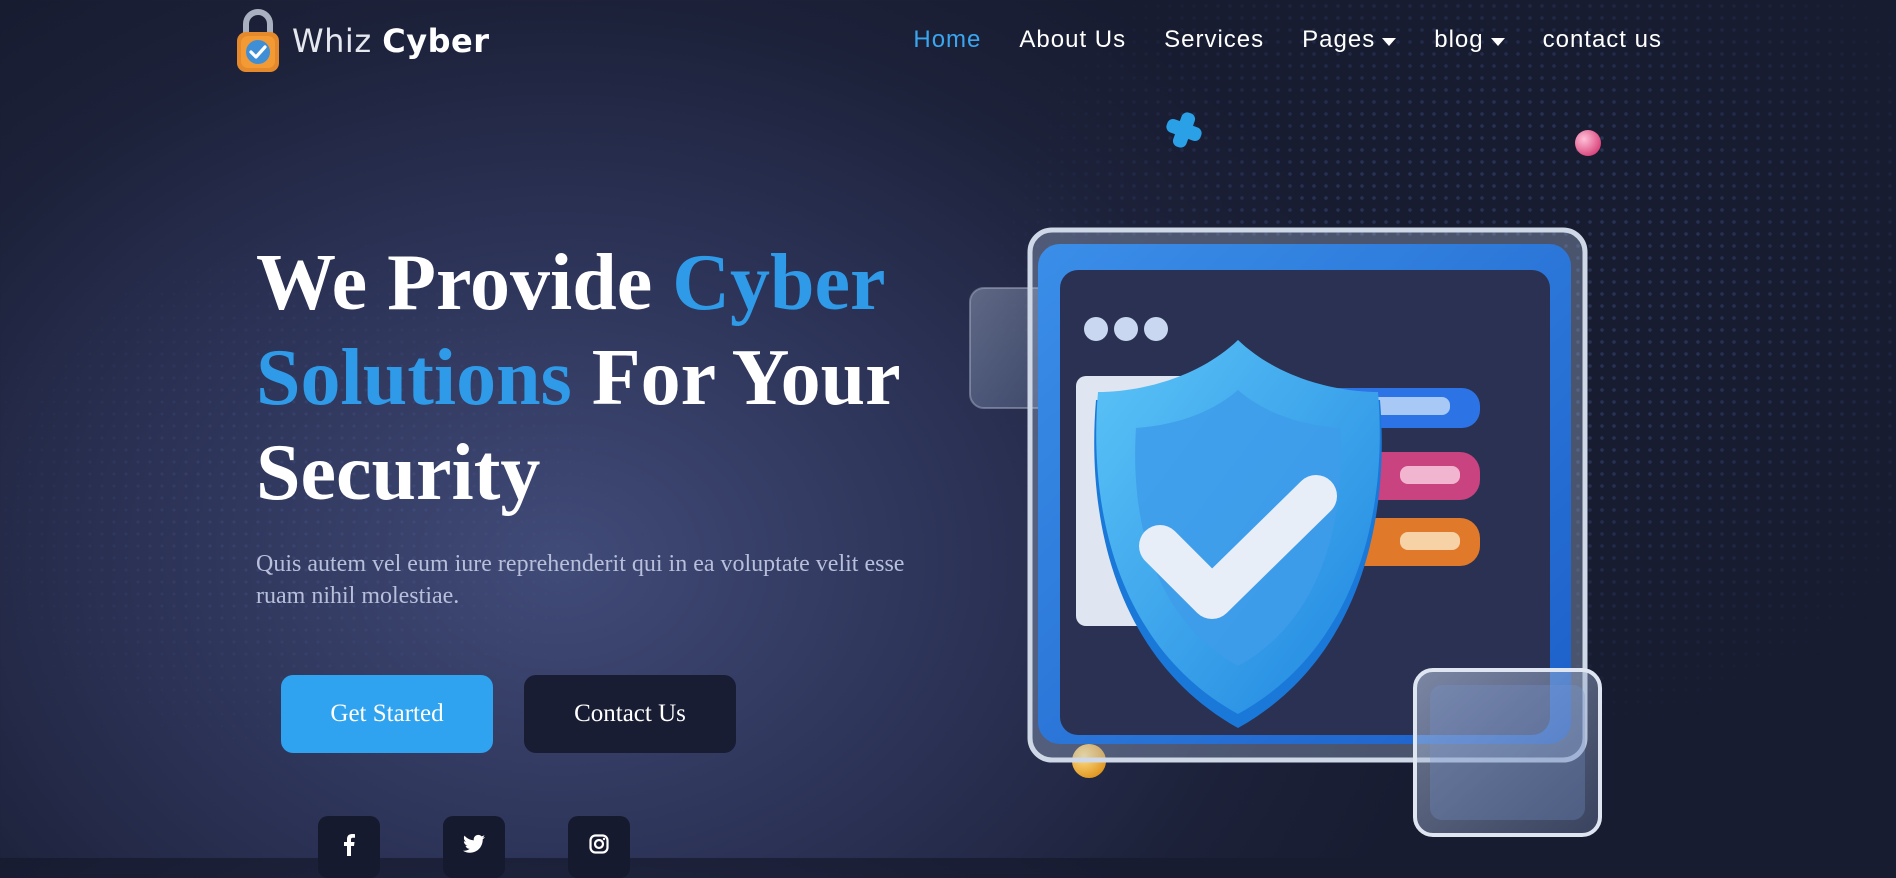 This screenshot has width=1896, height=878. I want to click on brand-name: Whiz Cyber, so click(391, 41).